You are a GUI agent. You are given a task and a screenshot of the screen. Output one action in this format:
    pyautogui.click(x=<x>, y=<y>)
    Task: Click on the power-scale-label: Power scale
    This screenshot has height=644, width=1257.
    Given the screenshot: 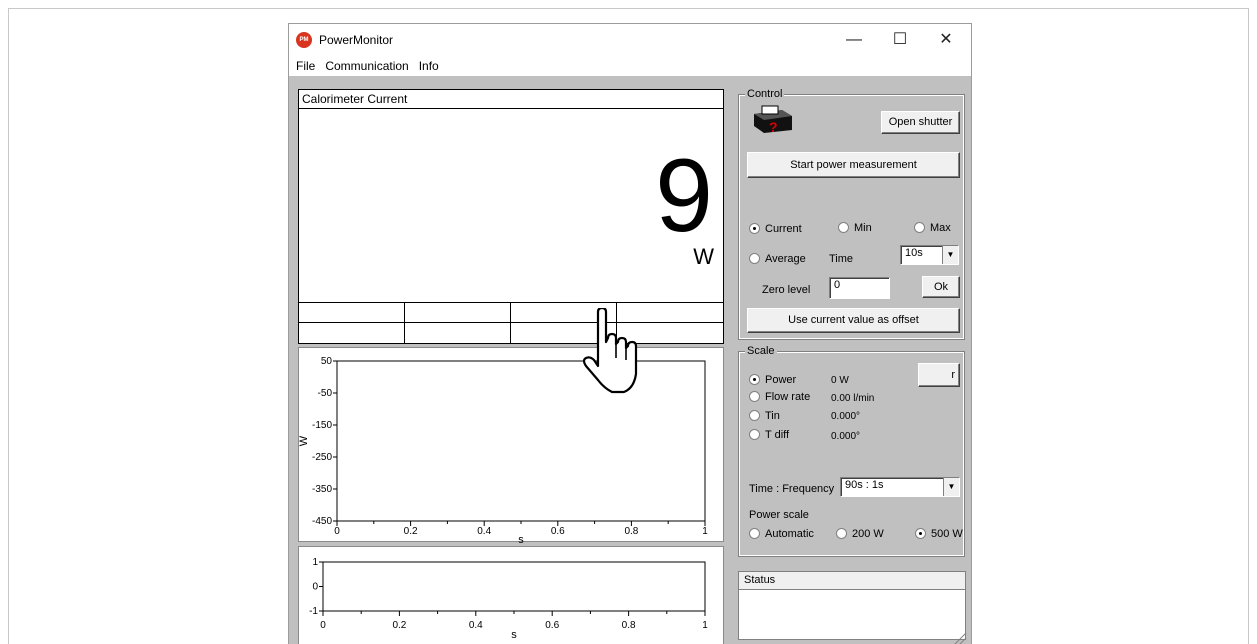 What is the action you would take?
    pyautogui.click(x=779, y=515)
    